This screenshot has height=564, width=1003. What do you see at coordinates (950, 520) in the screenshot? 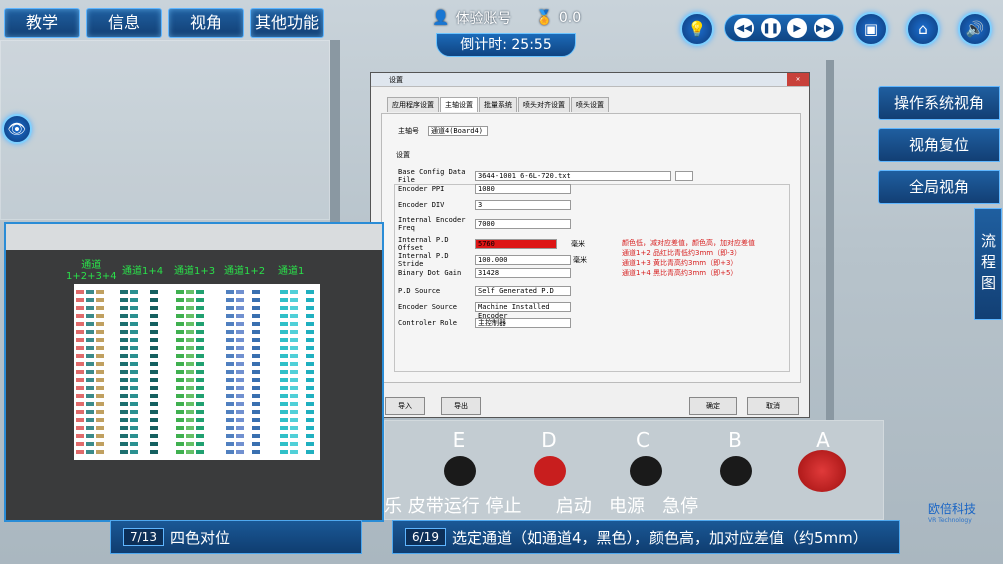
I see `brand-subtitle: VR Technology` at bounding box center [950, 520].